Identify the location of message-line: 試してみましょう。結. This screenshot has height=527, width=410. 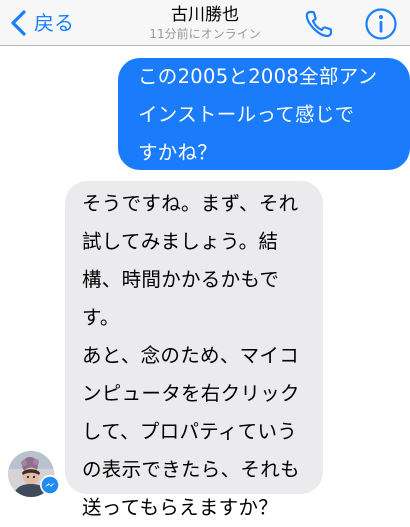
(180, 241).